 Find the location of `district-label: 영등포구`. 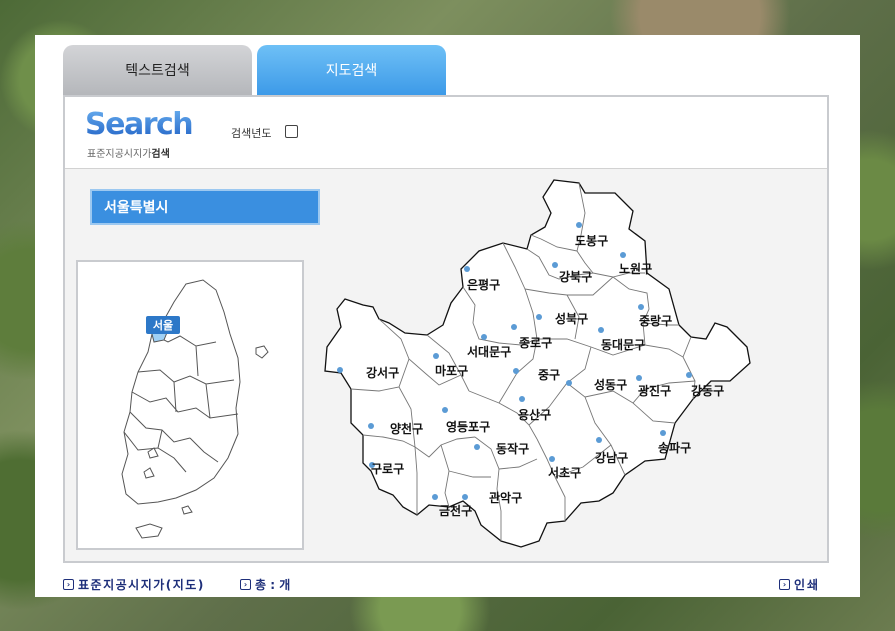

district-label: 영등포구 is located at coordinates (468, 426).